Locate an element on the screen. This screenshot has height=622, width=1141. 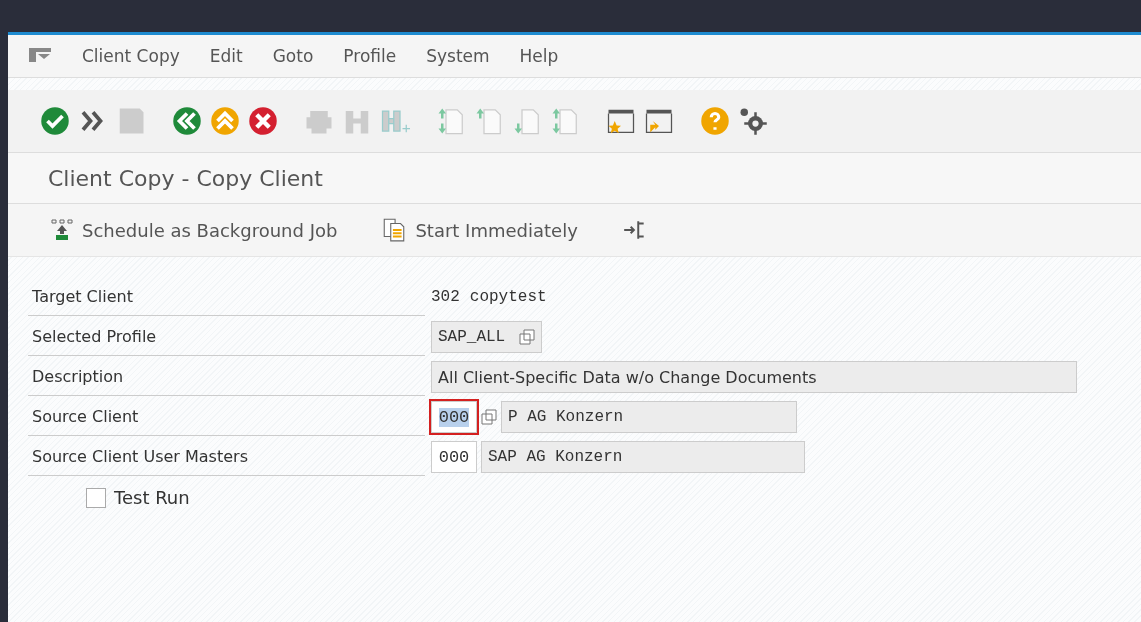
first-page-icon is located at coordinates (451, 121).